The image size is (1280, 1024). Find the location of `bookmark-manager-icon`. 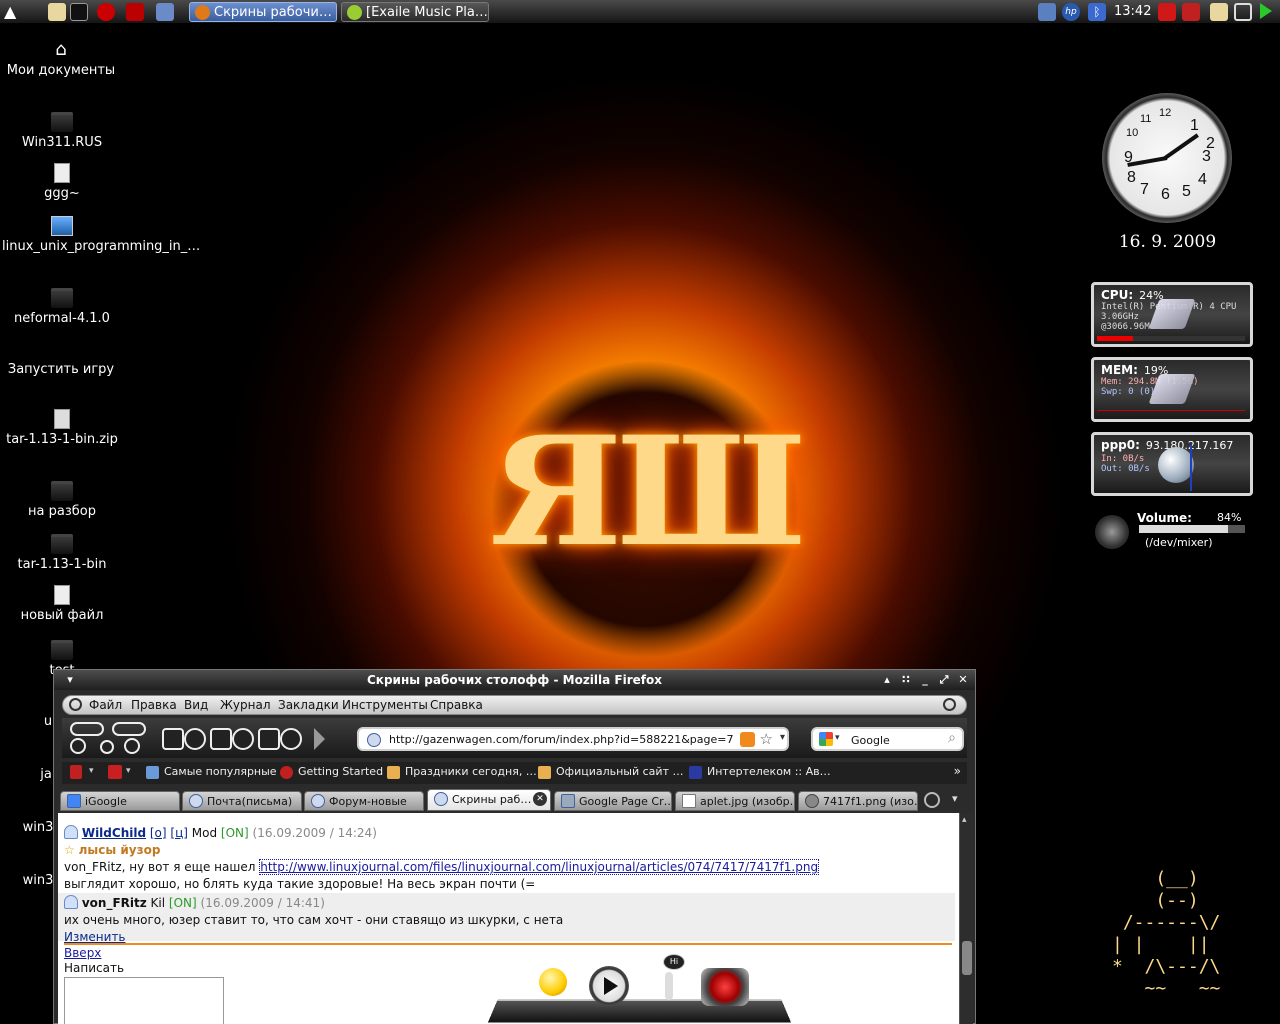

bookmark-manager-icon is located at coordinates (269, 739).